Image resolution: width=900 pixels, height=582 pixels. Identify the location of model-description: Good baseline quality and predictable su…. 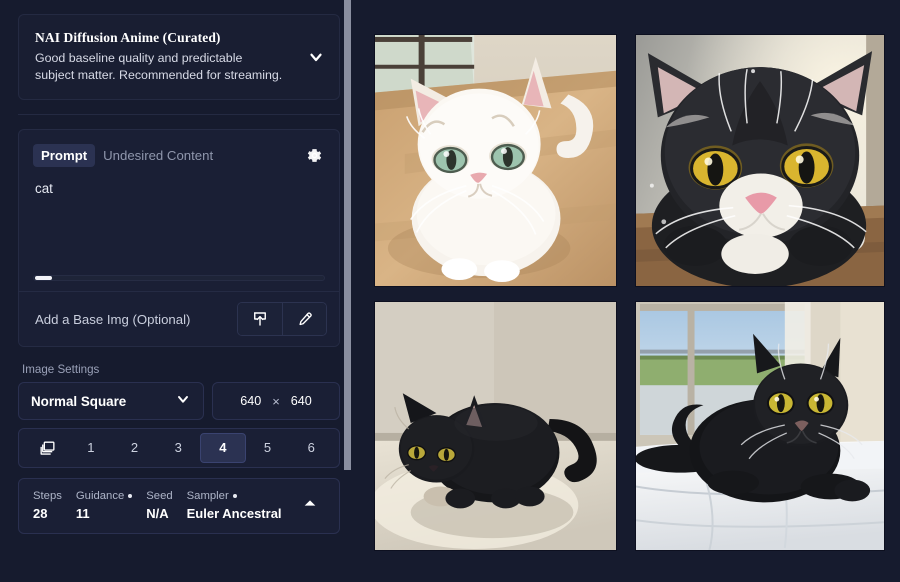
(159, 66).